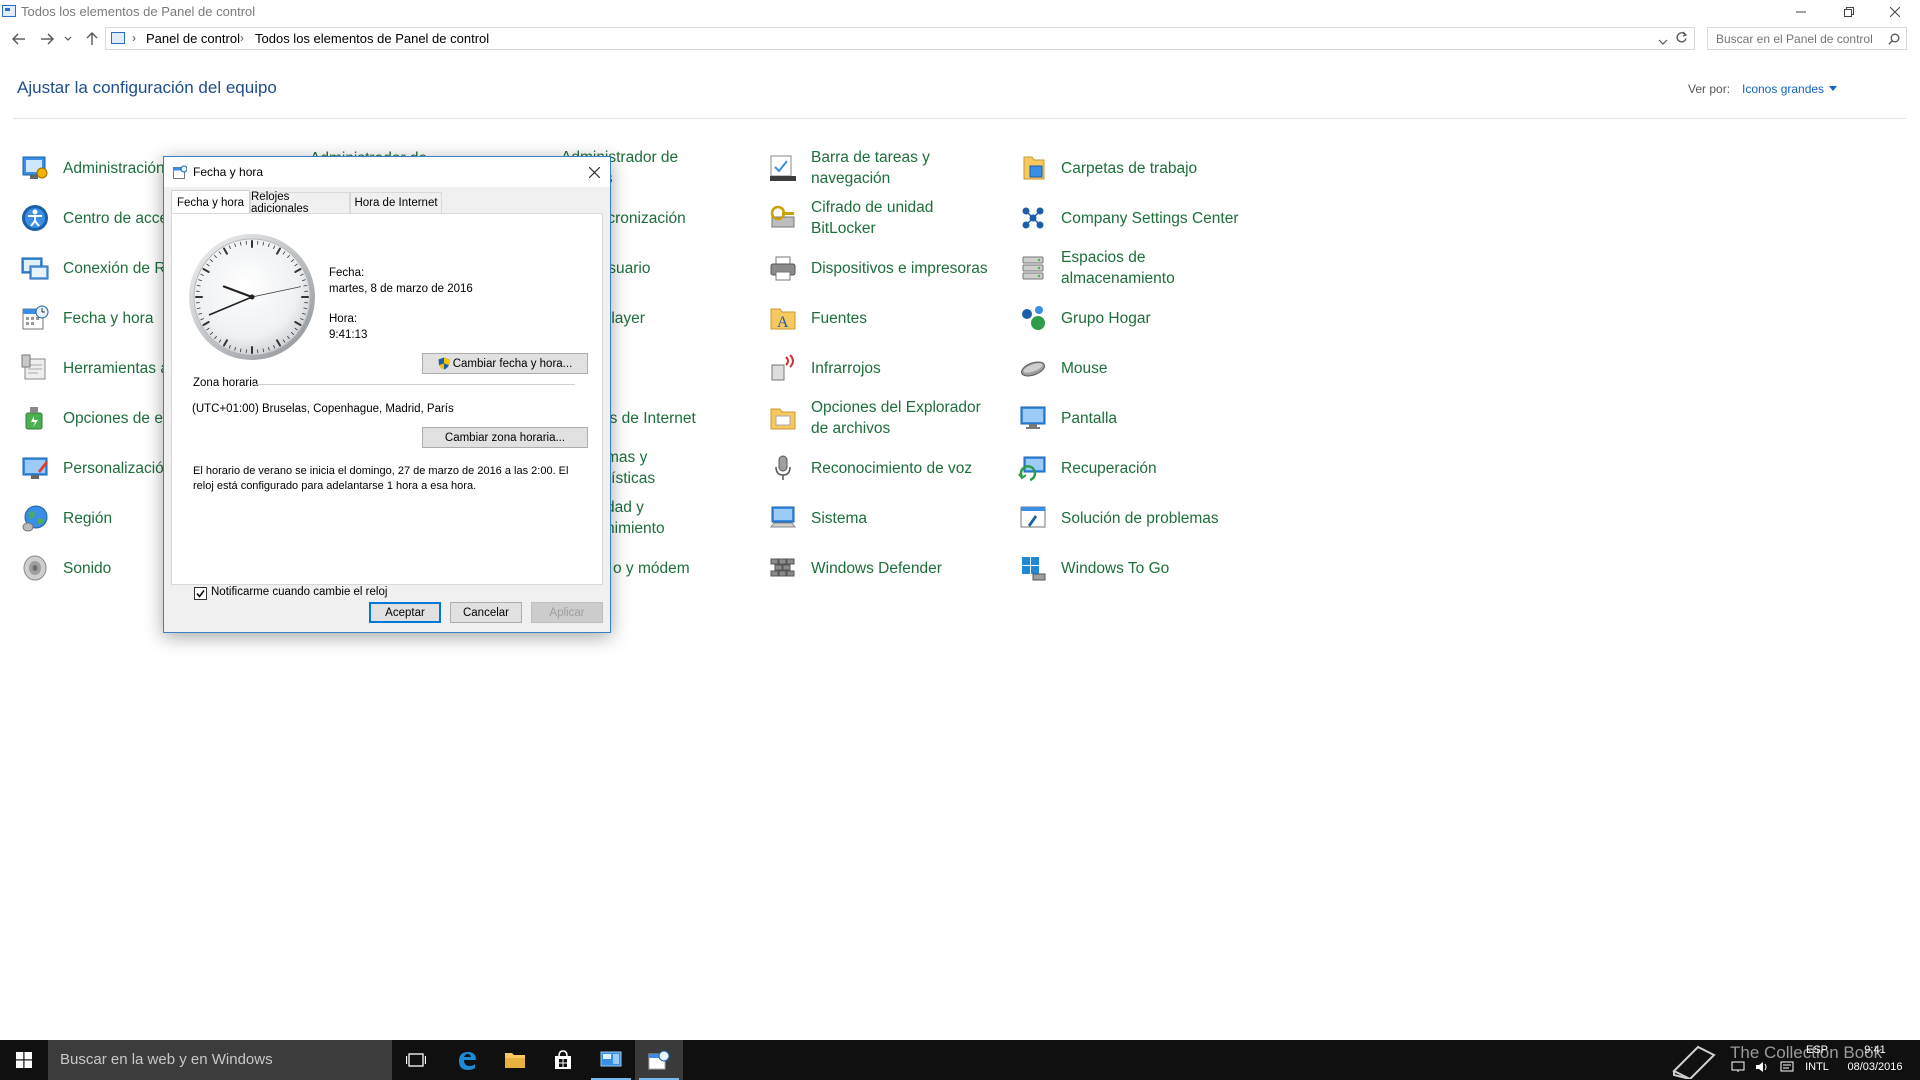 This screenshot has width=1920, height=1080. I want to click on taskbar-clock-time: 9:41, so click(1875, 1050).